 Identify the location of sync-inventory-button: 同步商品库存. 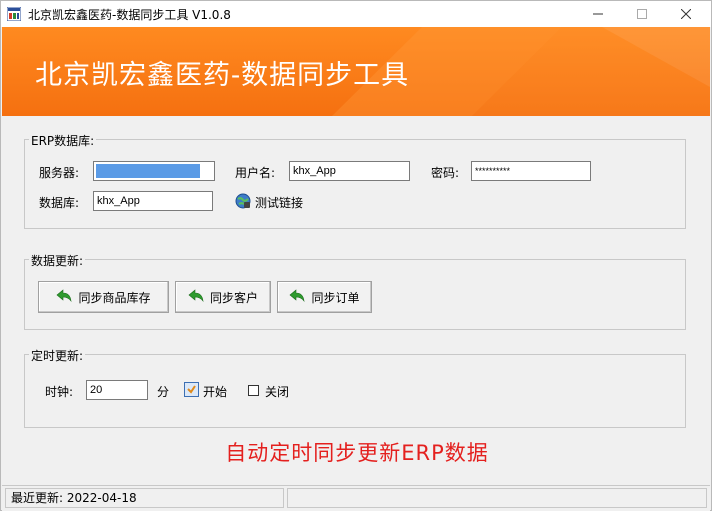
(103, 297).